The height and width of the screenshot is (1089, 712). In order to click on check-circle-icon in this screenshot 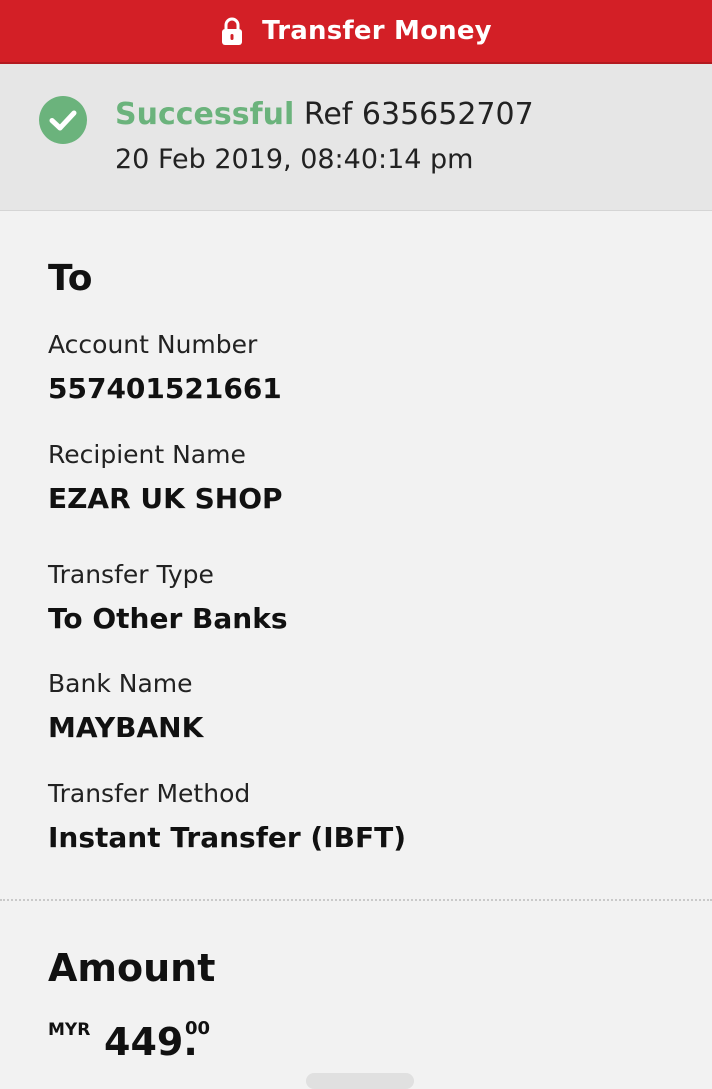, I will do `click(63, 120)`.